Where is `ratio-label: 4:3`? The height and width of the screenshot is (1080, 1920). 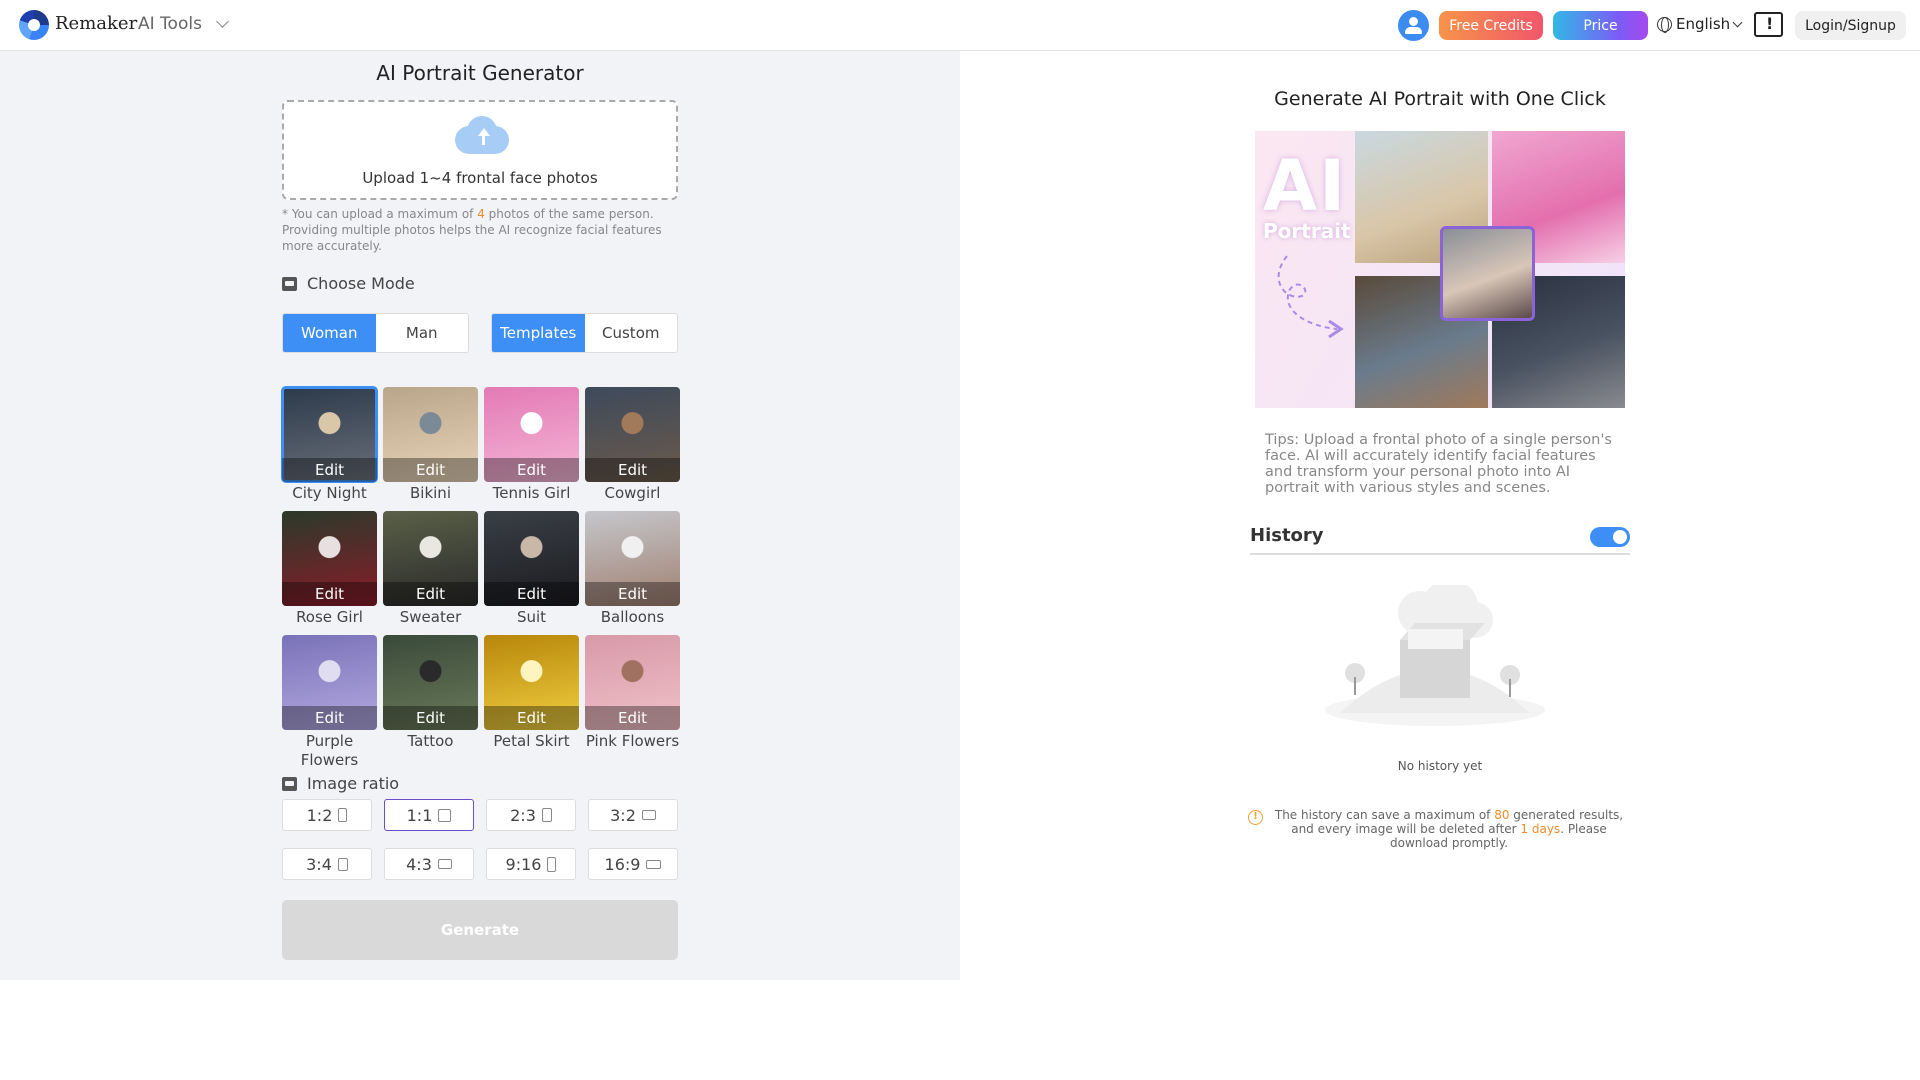 ratio-label: 4:3 is located at coordinates (419, 864).